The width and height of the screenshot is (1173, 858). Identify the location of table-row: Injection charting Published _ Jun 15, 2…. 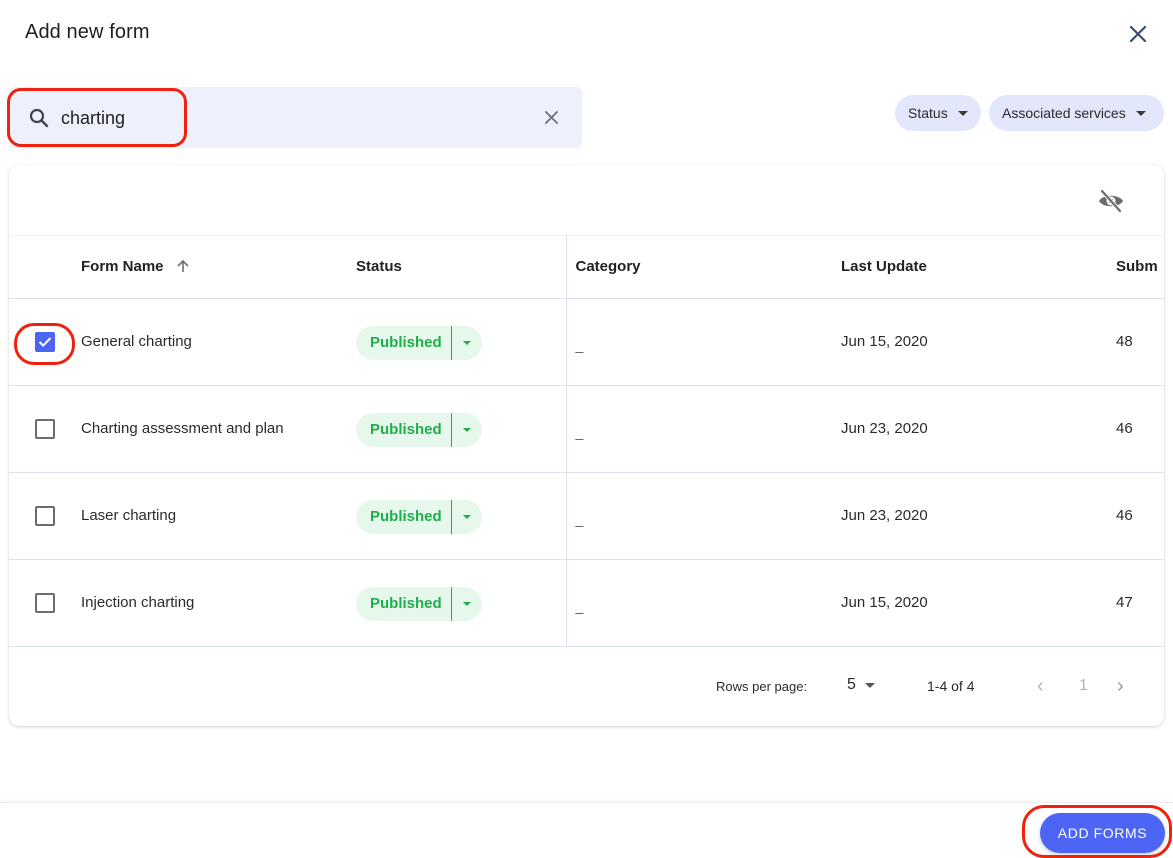
(586, 602).